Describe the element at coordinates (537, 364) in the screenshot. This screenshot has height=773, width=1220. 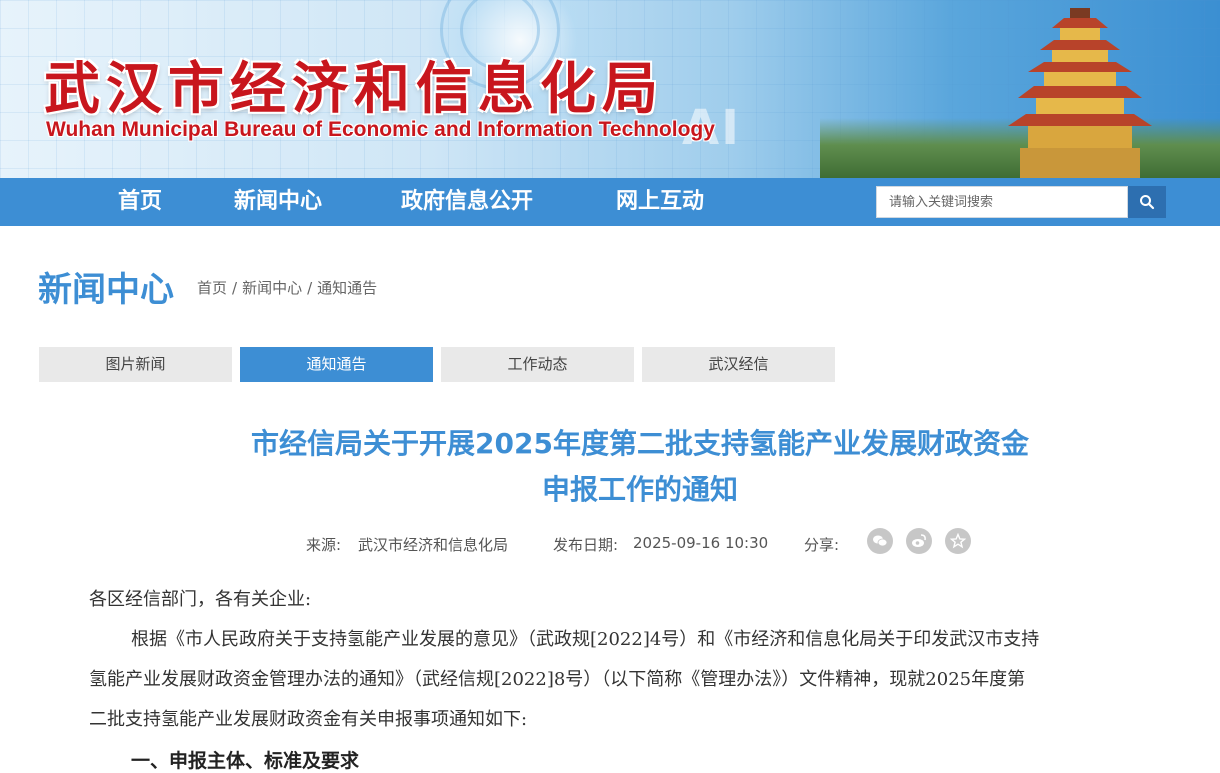
I see `tab-work-updates: 工作动态` at that location.